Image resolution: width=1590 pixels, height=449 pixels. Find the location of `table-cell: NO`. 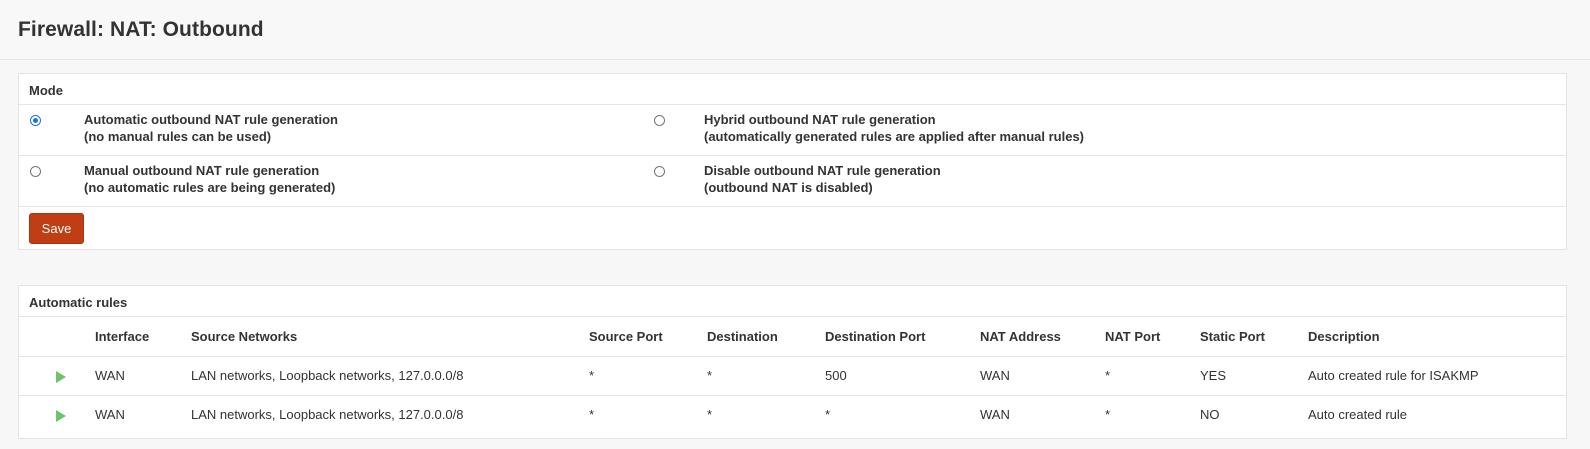

table-cell: NO is located at coordinates (1210, 415).